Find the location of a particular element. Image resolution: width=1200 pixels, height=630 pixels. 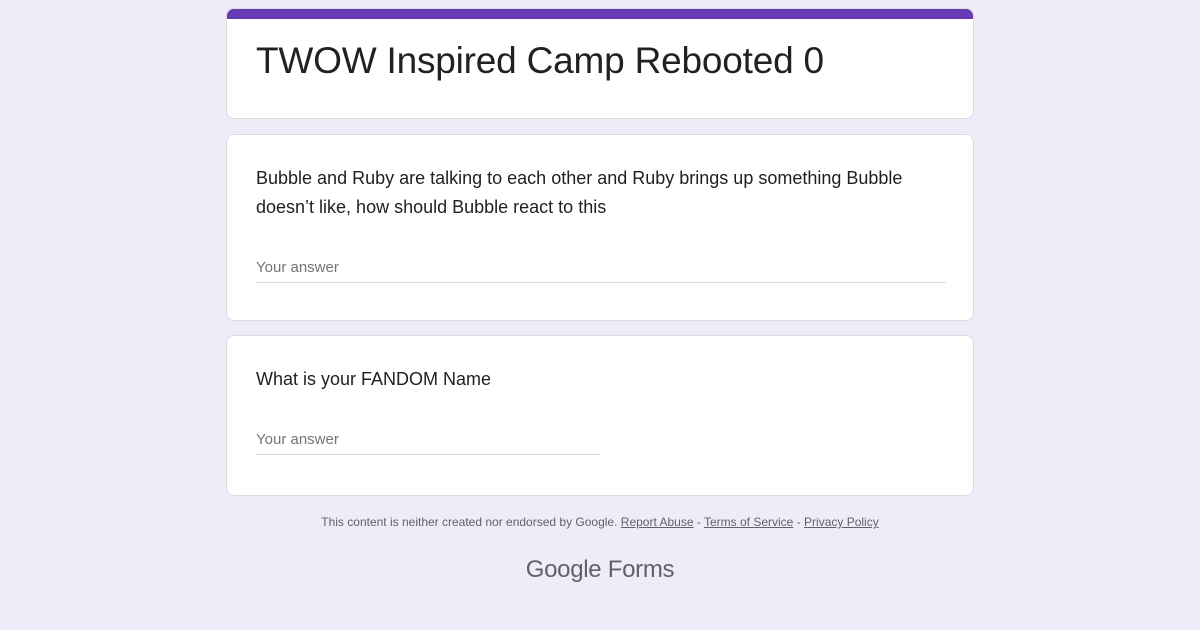

google-forms-logo: Google Forms is located at coordinates (600, 570).